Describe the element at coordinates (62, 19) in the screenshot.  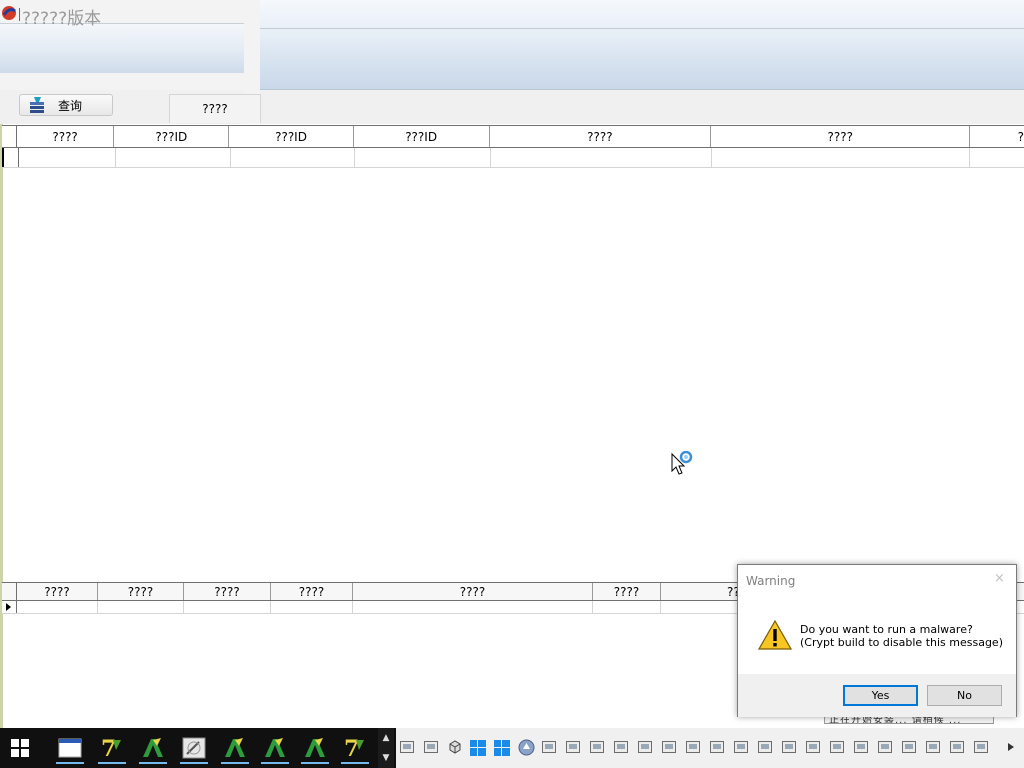
I see `window-title: ?????版本` at that location.